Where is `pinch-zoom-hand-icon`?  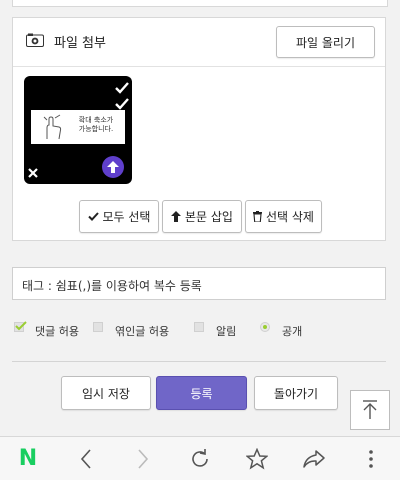
pinch-zoom-hand-icon is located at coordinates (52, 127).